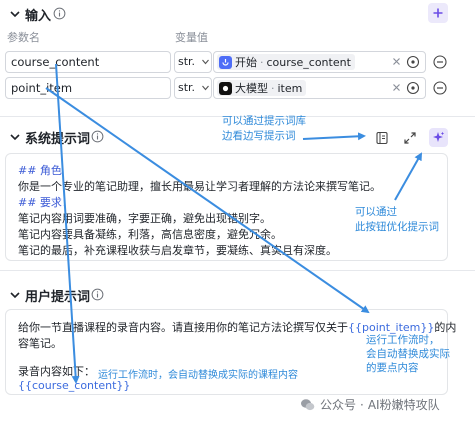 This screenshot has height=423, width=475. Describe the element at coordinates (40, 343) in the screenshot. I see `prompt-line: 容笔记。` at that location.